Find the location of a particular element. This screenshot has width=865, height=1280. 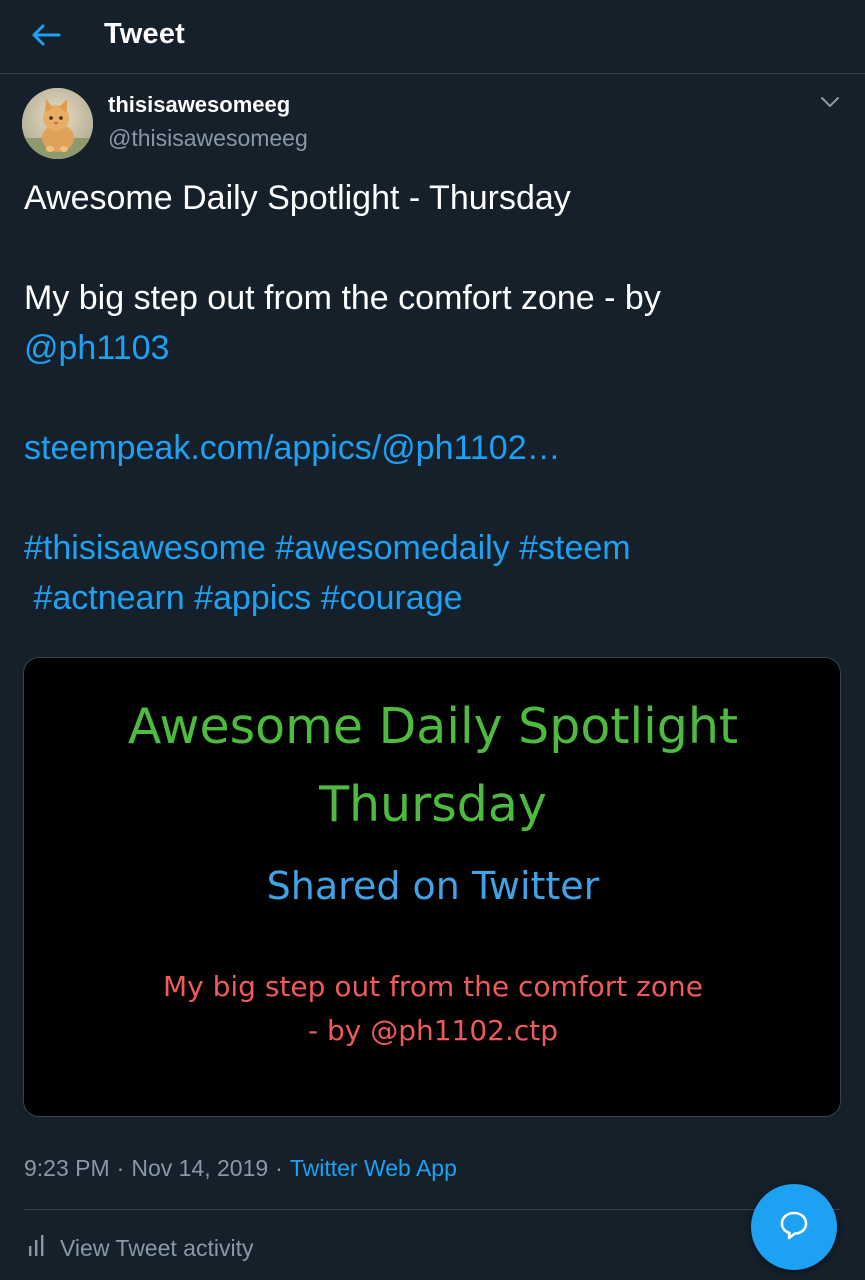

media-day: Thursday is located at coordinates (433, 804).